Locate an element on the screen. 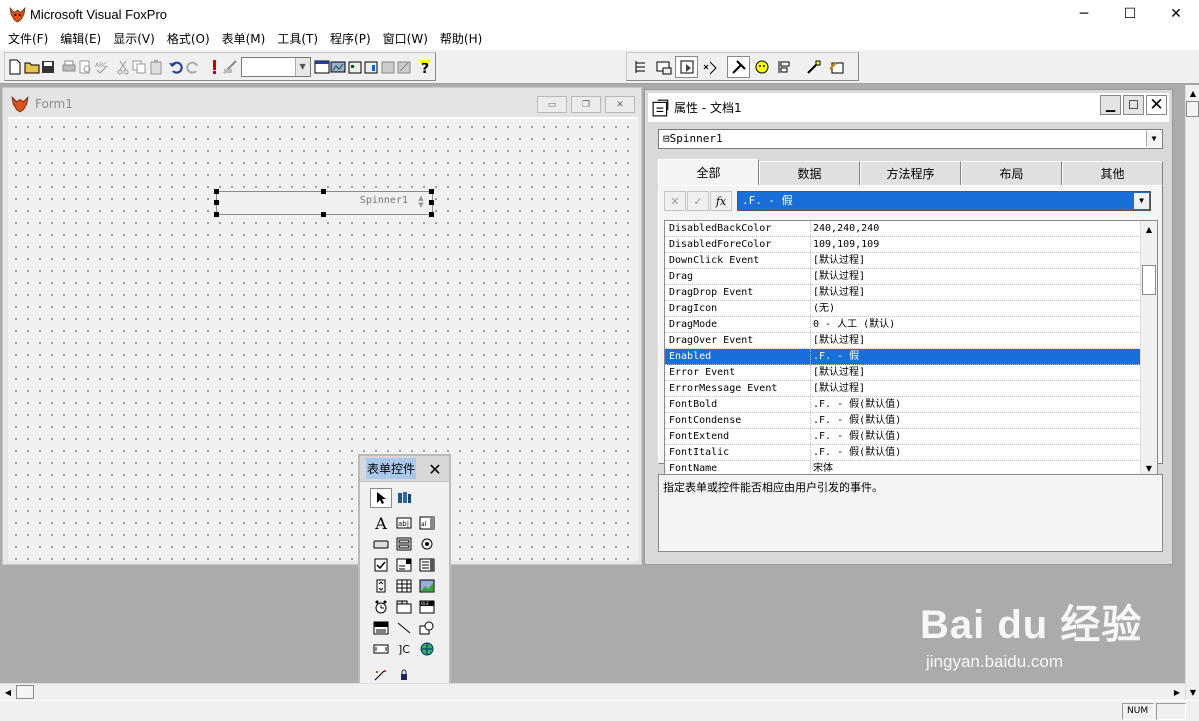 Image resolution: width=1199 pixels, height=721 pixels. property-grid-scrollbar: ▲ ▼ is located at coordinates (1148, 348).